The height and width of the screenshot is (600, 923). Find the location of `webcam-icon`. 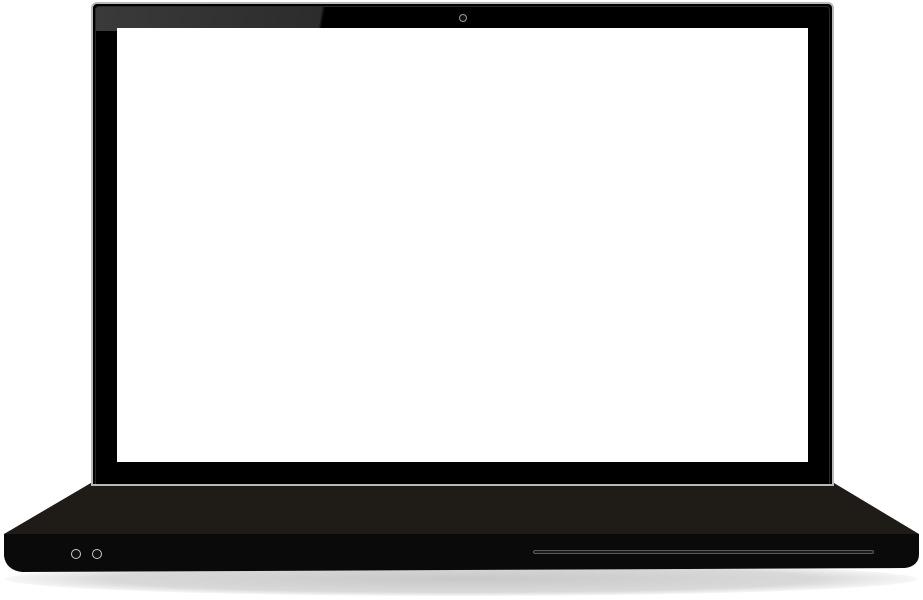

webcam-icon is located at coordinates (463, 18).